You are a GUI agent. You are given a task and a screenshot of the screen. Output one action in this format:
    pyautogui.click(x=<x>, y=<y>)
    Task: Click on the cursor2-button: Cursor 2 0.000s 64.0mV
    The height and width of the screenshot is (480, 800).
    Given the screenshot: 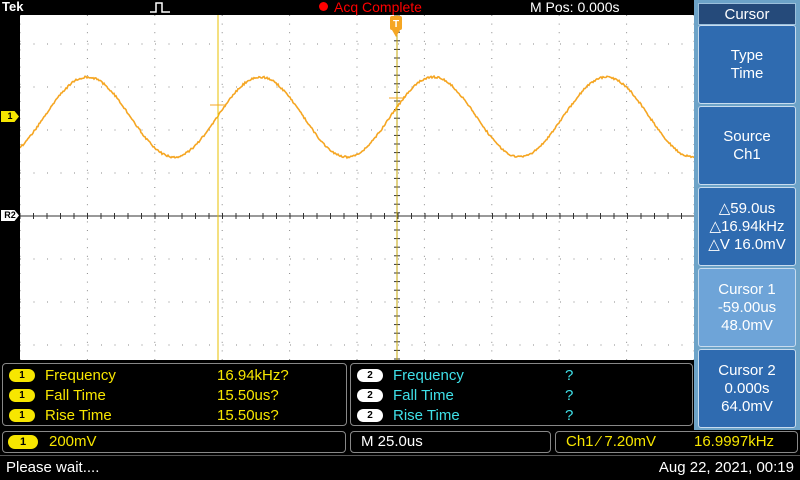 What is the action you would take?
    pyautogui.click(x=747, y=388)
    